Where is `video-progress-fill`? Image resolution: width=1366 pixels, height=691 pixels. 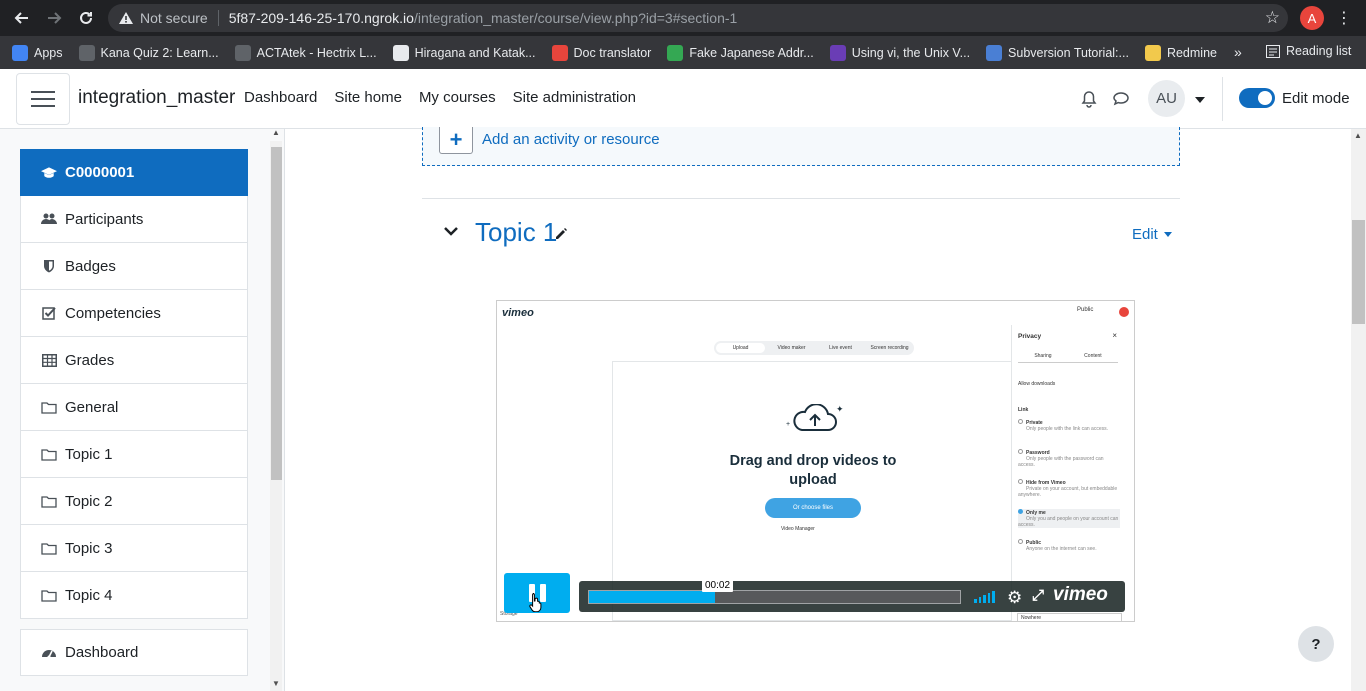 video-progress-fill is located at coordinates (652, 597).